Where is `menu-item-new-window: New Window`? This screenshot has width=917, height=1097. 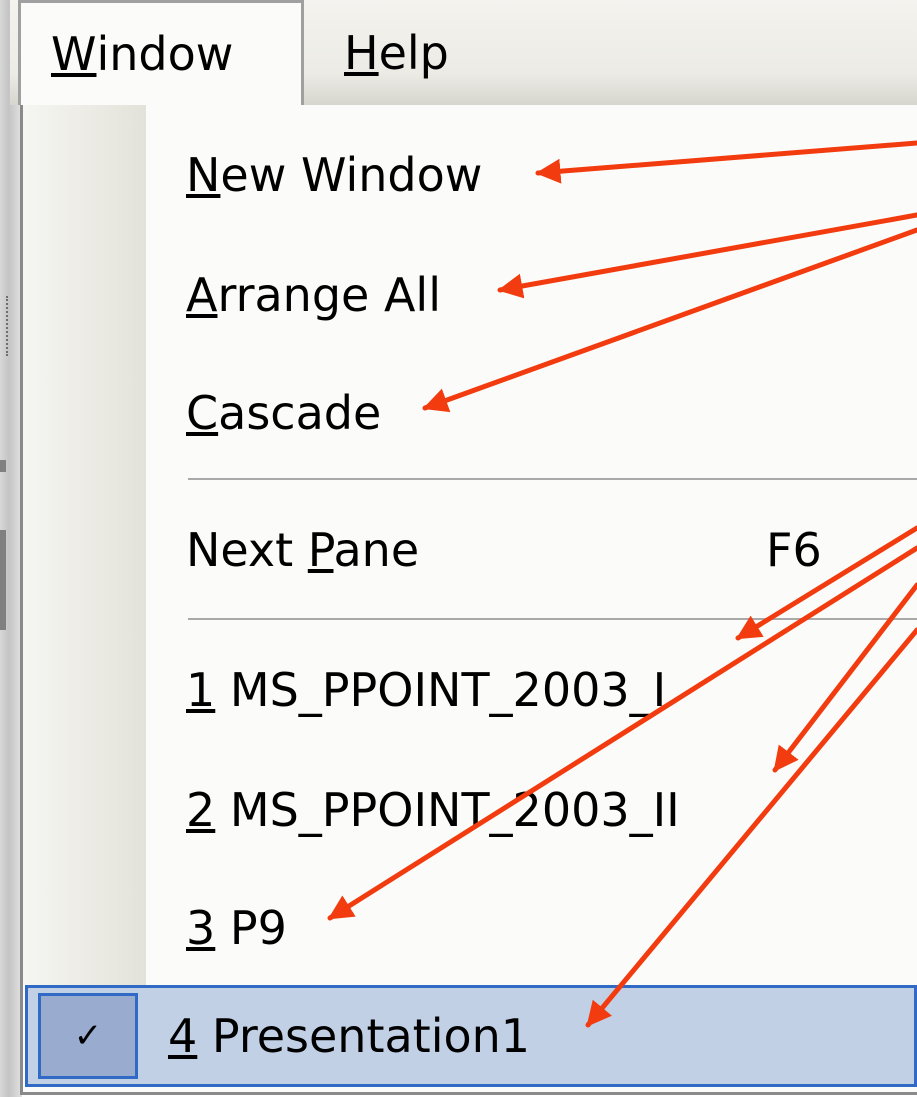 menu-item-new-window: New Window is located at coordinates (531, 175).